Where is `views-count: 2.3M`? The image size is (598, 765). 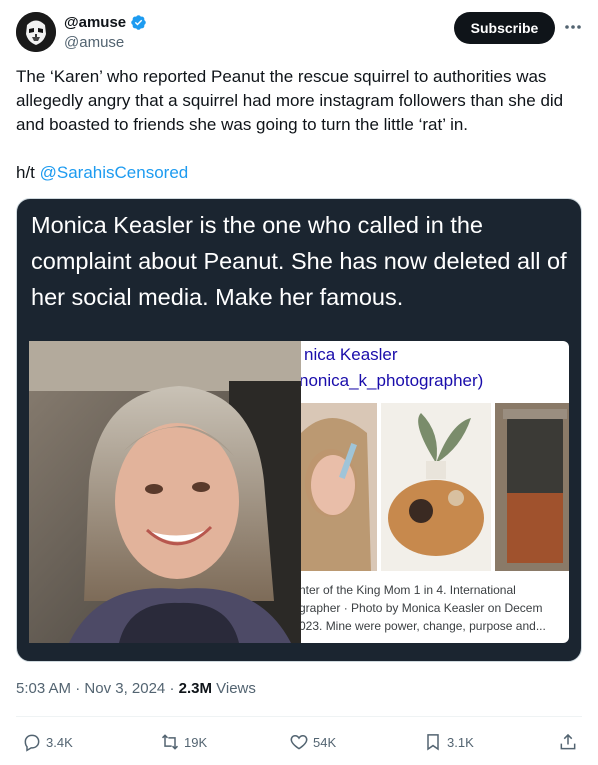
views-count: 2.3M is located at coordinates (195, 688).